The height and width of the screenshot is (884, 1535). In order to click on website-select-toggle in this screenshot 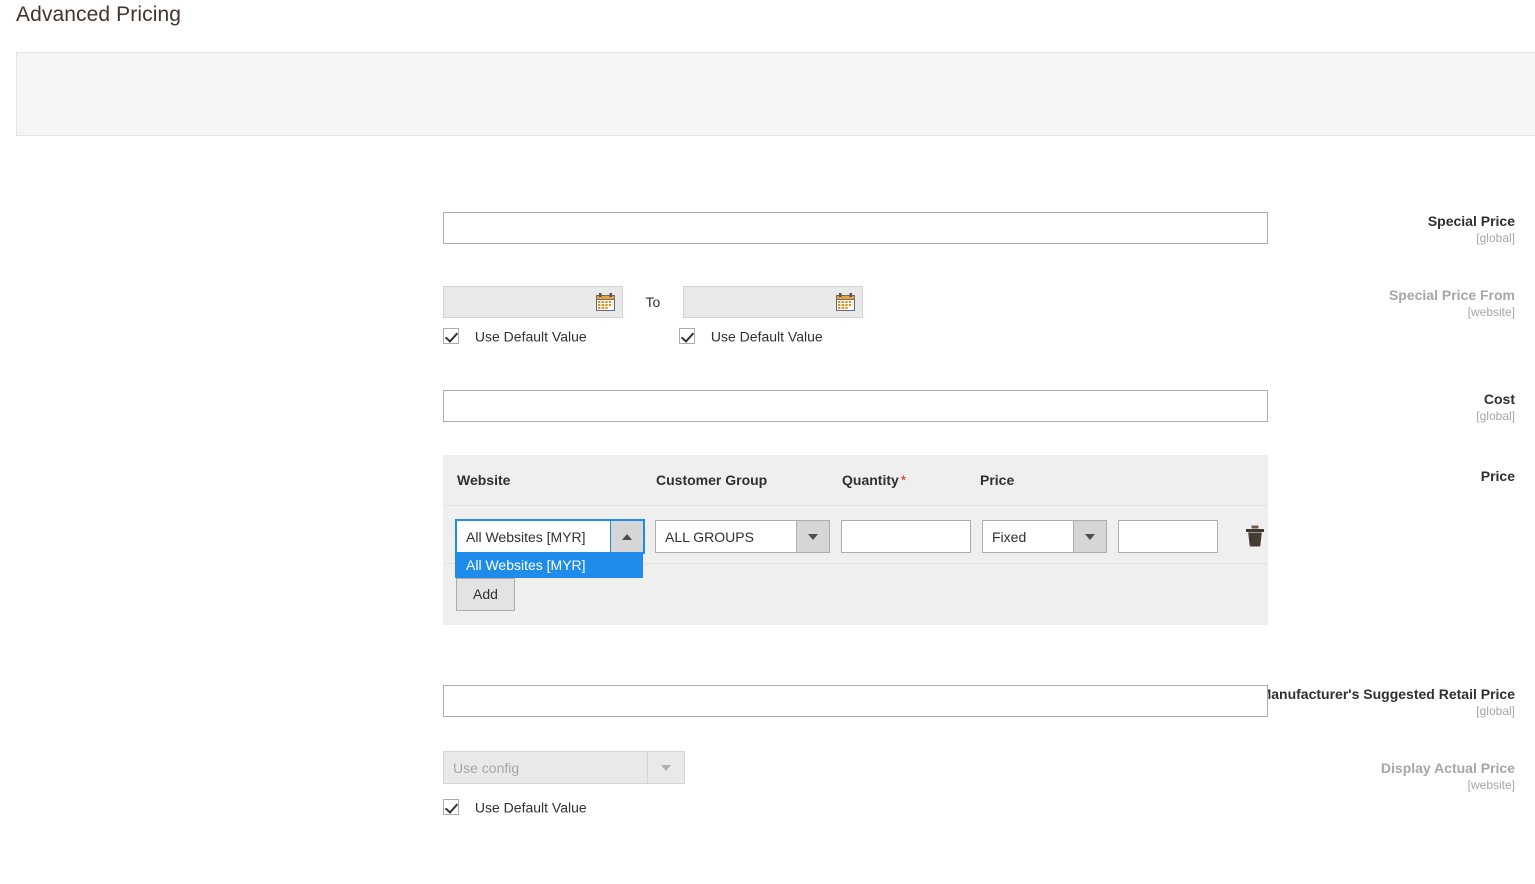, I will do `click(626, 536)`.